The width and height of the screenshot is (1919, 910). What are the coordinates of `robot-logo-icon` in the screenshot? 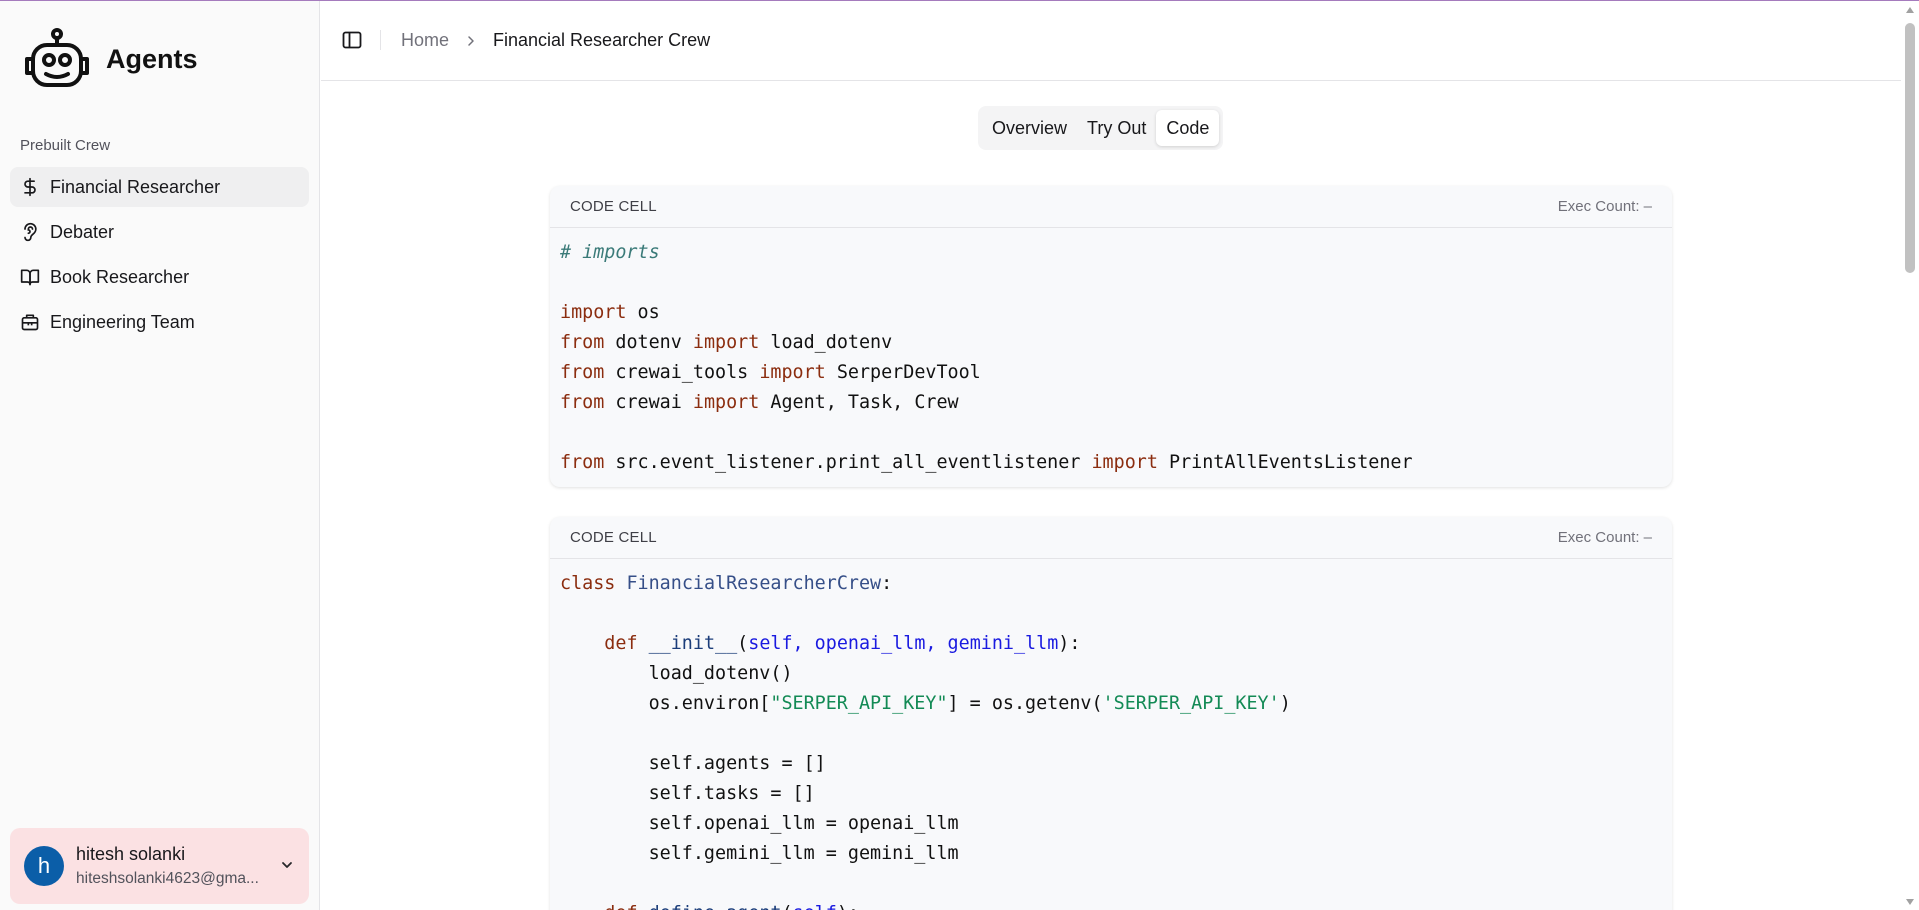 It's located at (57, 57).